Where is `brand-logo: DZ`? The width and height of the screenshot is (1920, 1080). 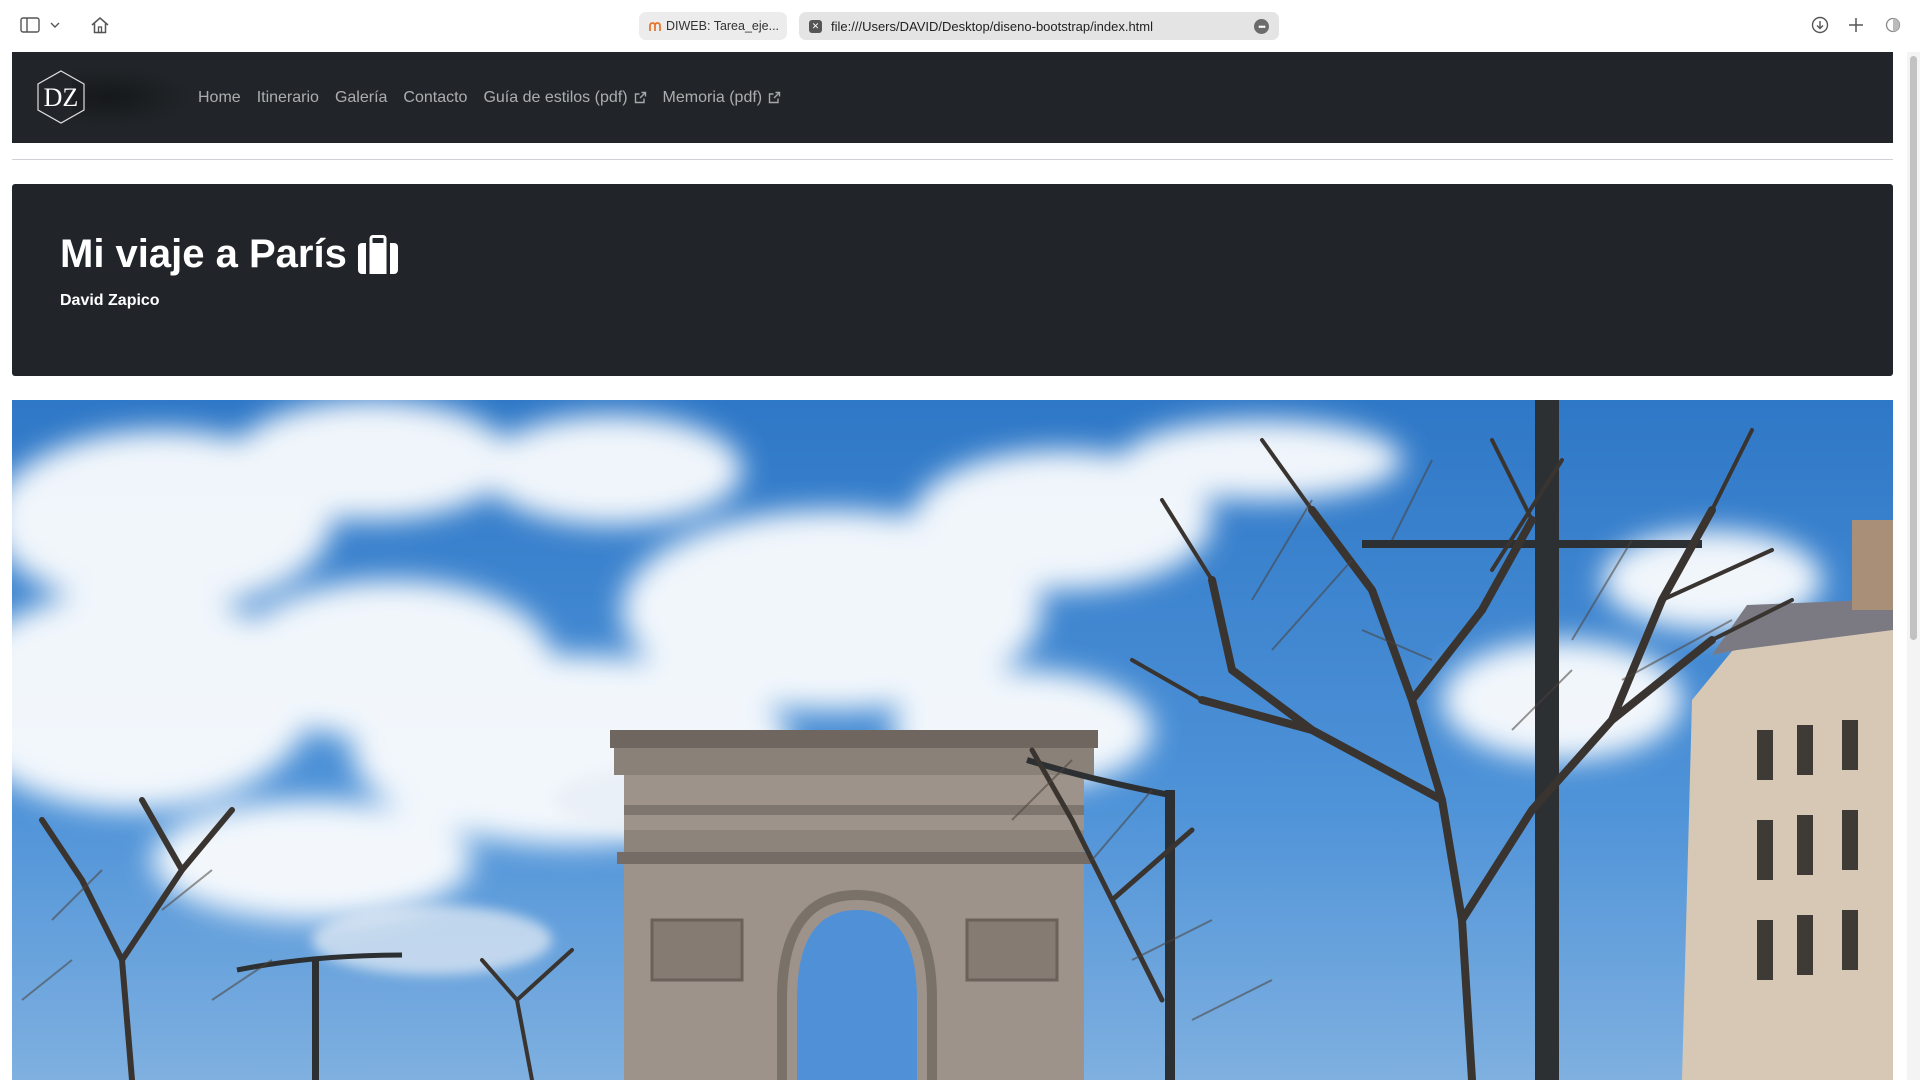 brand-logo: DZ is located at coordinates (61, 97).